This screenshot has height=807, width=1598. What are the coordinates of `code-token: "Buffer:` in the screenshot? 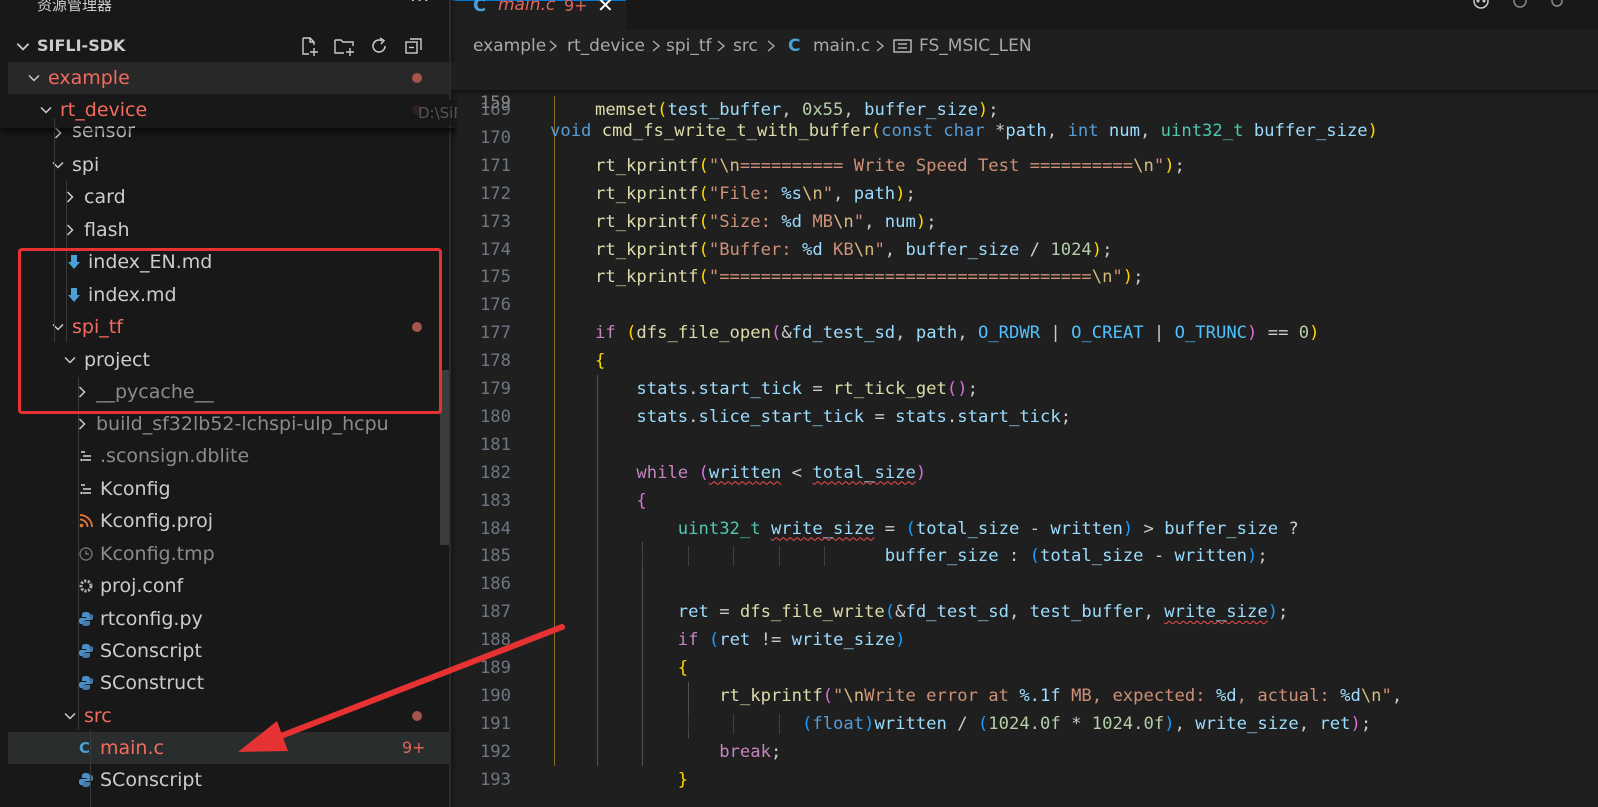 It's located at (755, 249).